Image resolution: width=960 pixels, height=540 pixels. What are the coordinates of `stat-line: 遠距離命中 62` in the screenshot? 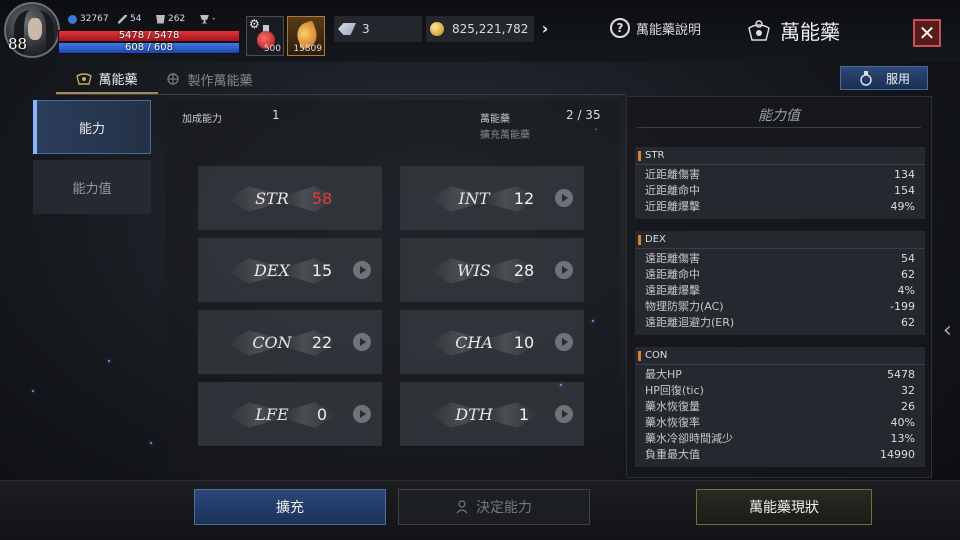 It's located at (780, 275).